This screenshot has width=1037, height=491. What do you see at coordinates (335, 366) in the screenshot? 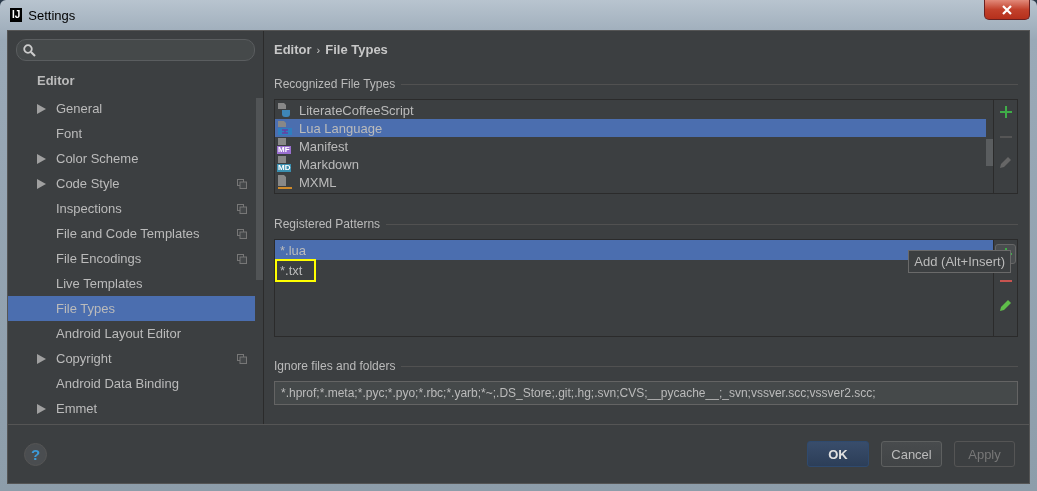
I see `group-title: Ignore files and folders` at bounding box center [335, 366].